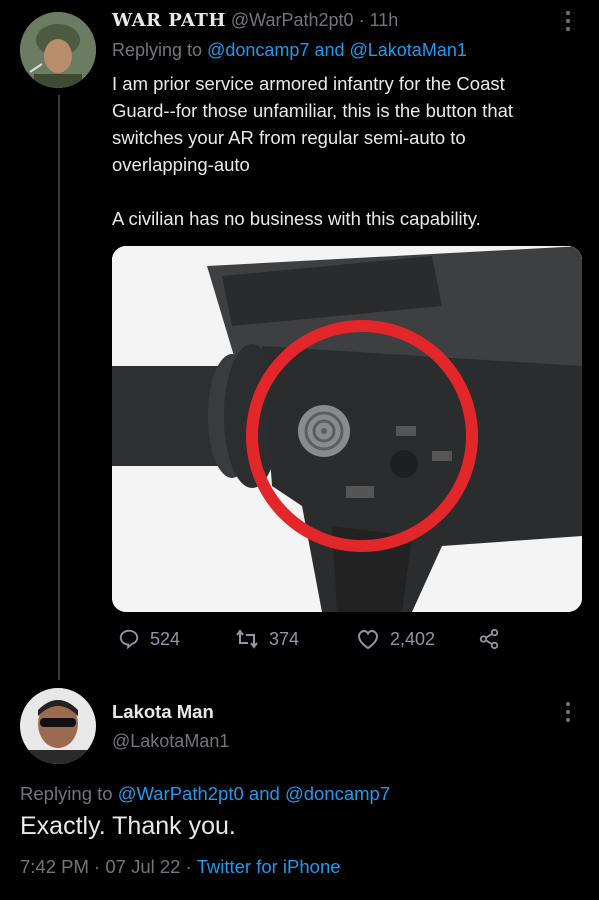 This screenshot has height=900, width=599. Describe the element at coordinates (413, 638) in the screenshot. I see `like-count: 2,402` at that location.